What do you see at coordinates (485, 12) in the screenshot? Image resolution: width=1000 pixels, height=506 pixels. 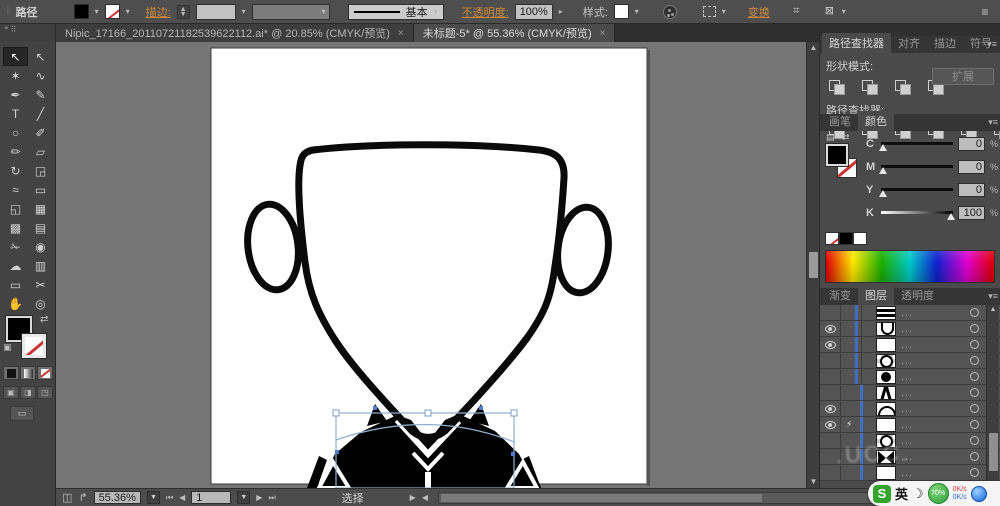 I see `opacity-link: 不透明度:` at bounding box center [485, 12].